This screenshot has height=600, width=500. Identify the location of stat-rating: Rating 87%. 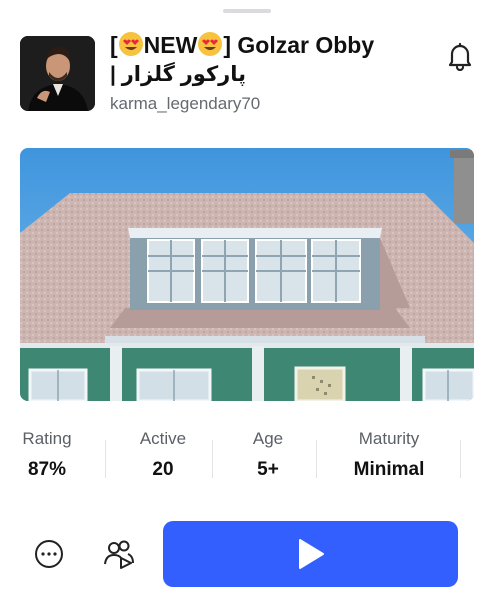
(47, 457).